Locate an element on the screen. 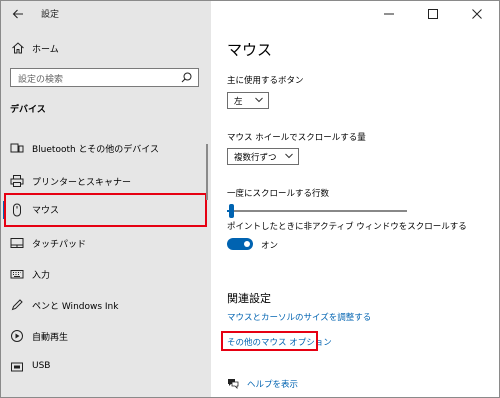 The image size is (500, 398). sidebar-item-label: 入力 is located at coordinates (41, 276).